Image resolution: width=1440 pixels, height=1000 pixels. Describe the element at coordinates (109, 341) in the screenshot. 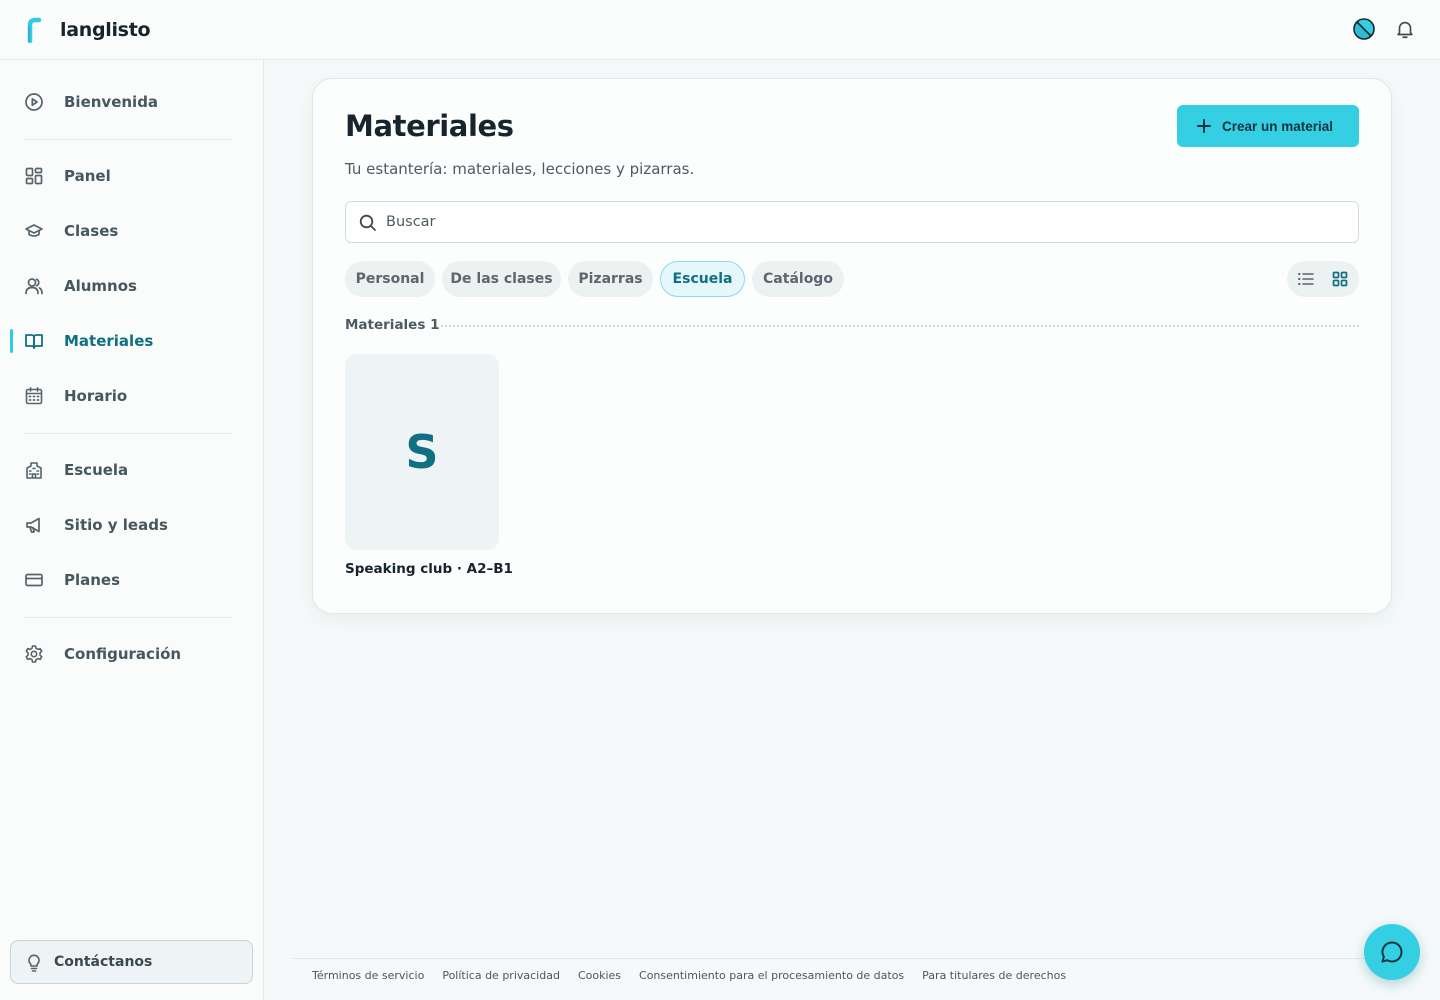

I see `sidebar-item-label: Materiales` at that location.